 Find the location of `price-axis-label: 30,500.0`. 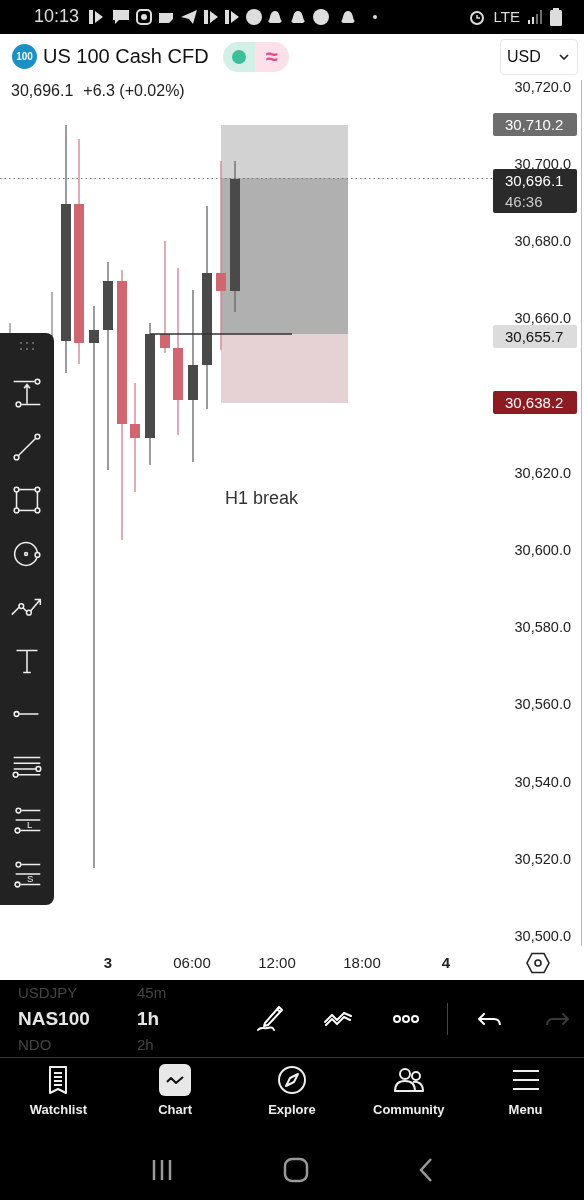

price-axis-label: 30,500.0 is located at coordinates (542, 935).